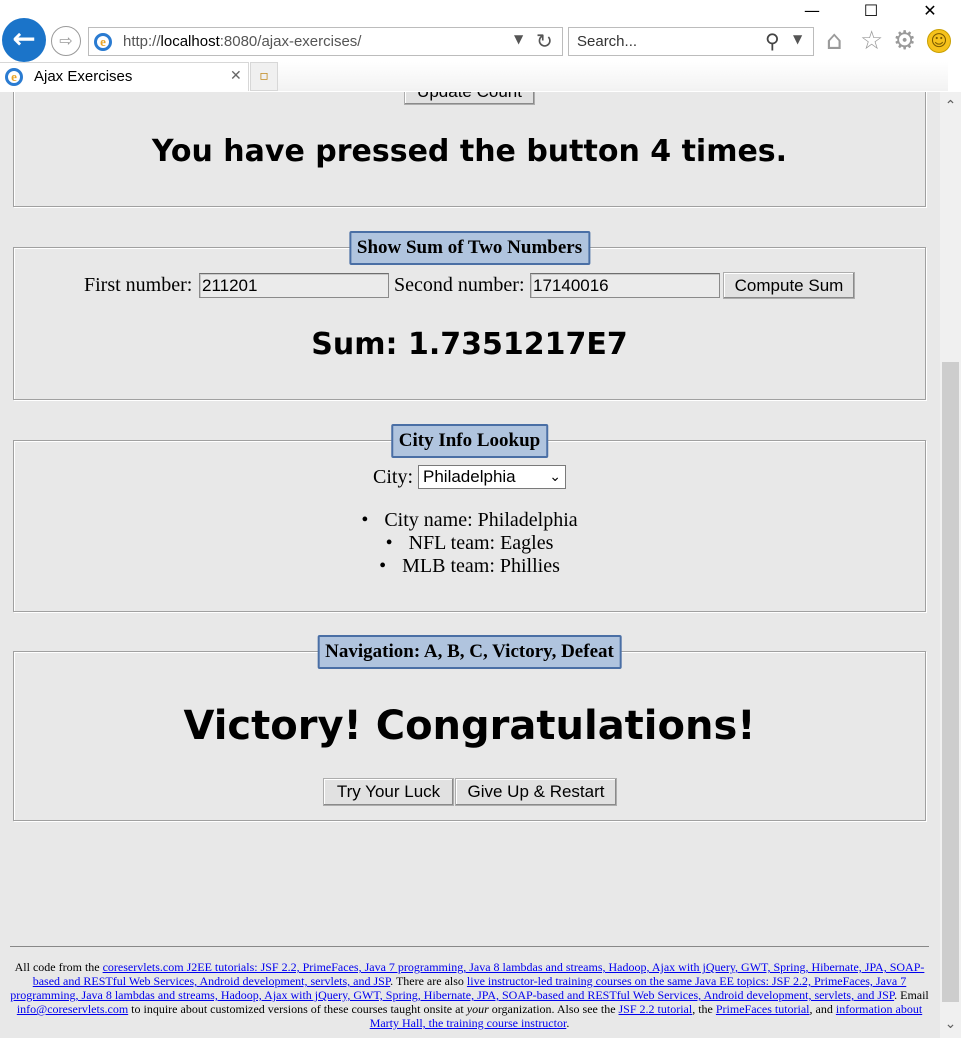 This screenshot has height=1038, width=961. Describe the element at coordinates (834, 41) in the screenshot. I see `home-icon: ⌂` at that location.